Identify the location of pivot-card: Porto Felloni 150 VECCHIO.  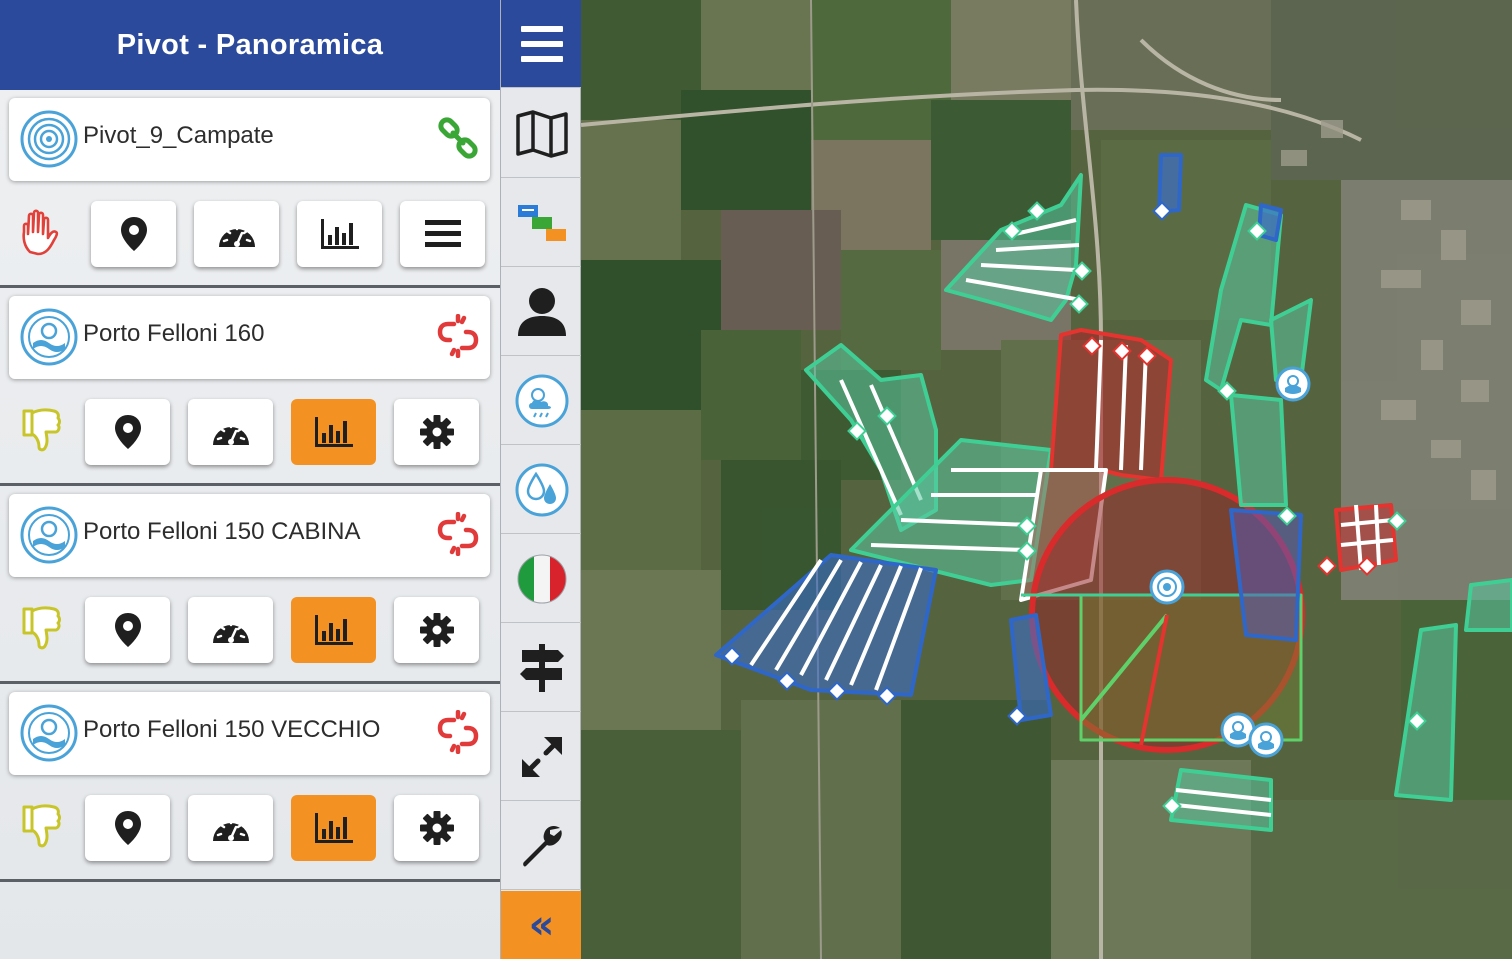
(250, 783).